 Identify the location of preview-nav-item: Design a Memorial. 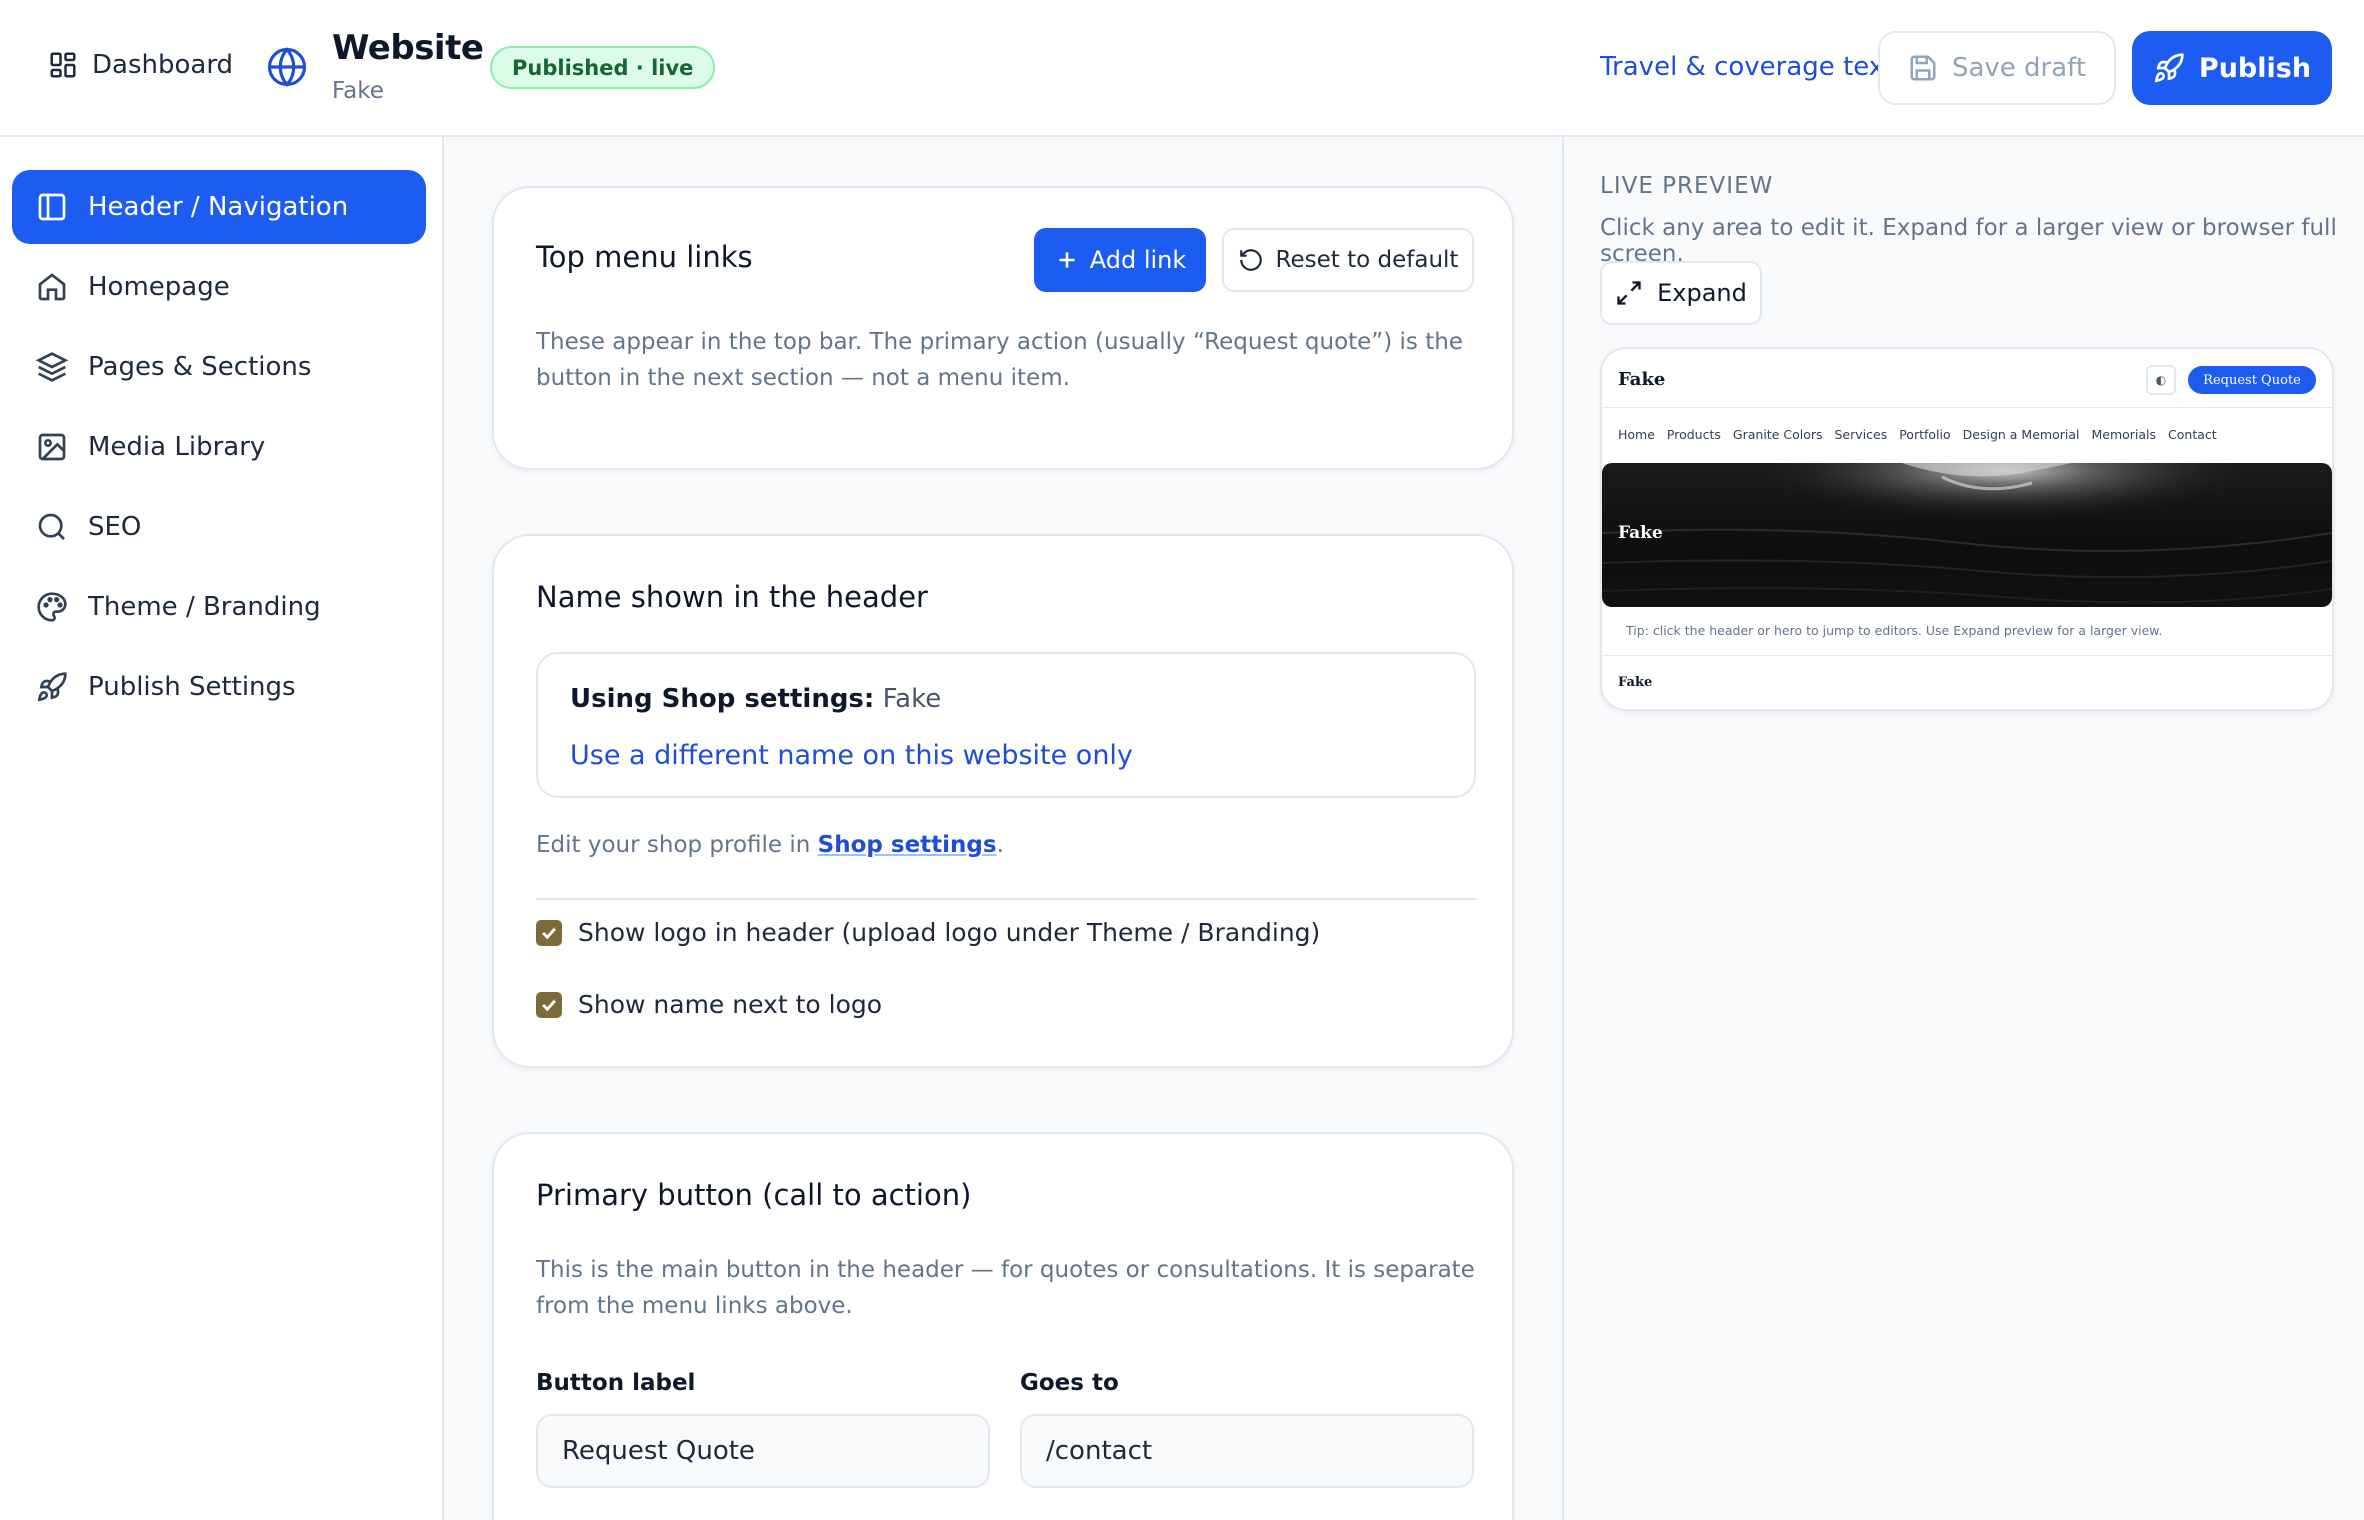
(2021, 434).